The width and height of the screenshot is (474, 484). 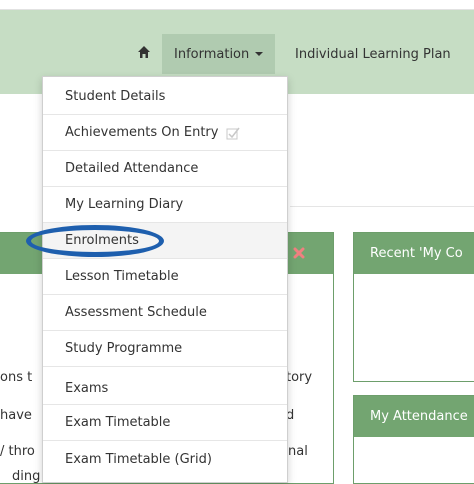 What do you see at coordinates (124, 348) in the screenshot?
I see `menu-item-label: Study Programme` at bounding box center [124, 348].